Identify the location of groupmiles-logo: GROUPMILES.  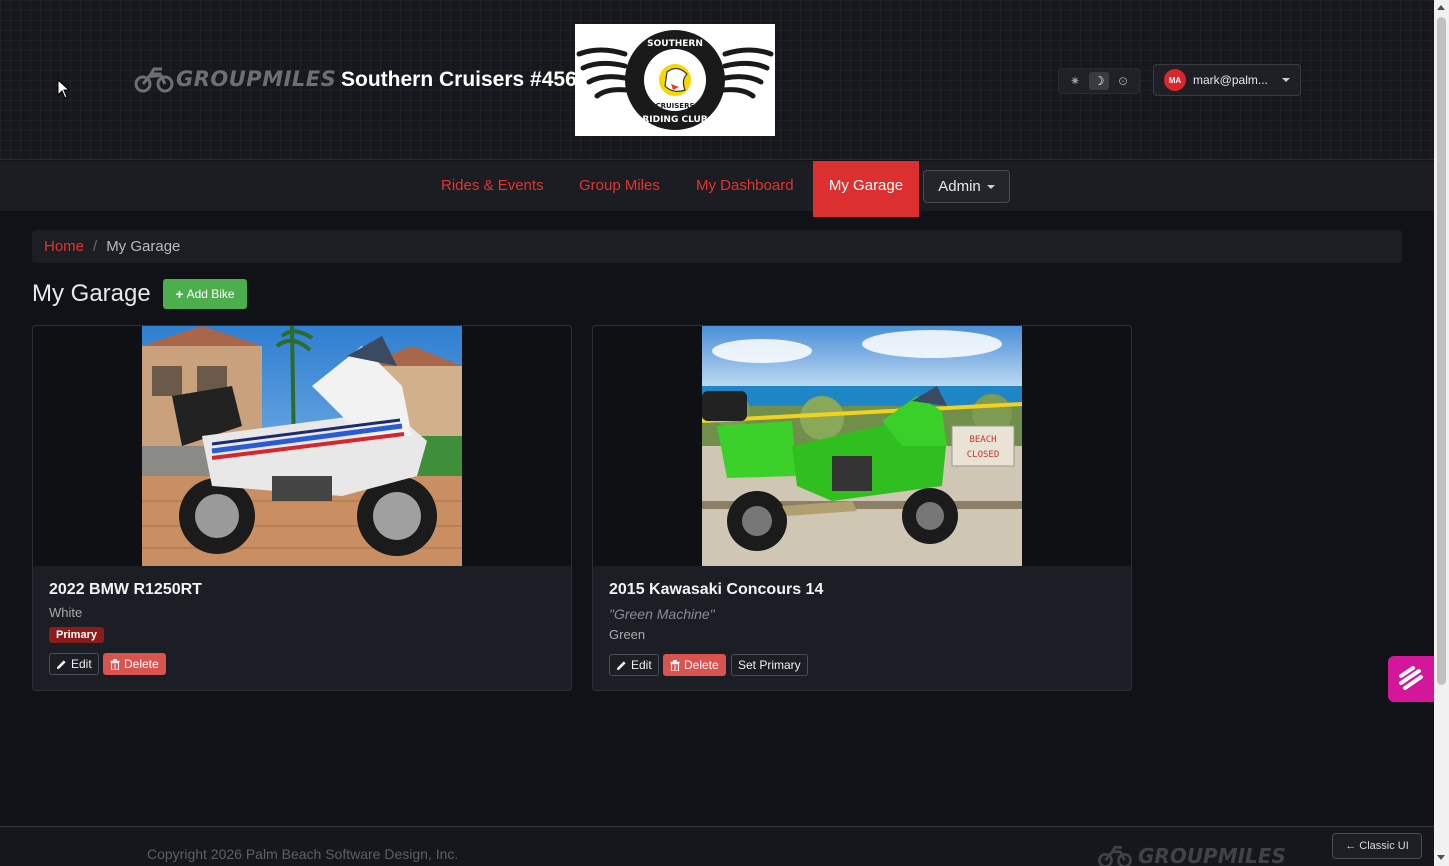
(235, 79).